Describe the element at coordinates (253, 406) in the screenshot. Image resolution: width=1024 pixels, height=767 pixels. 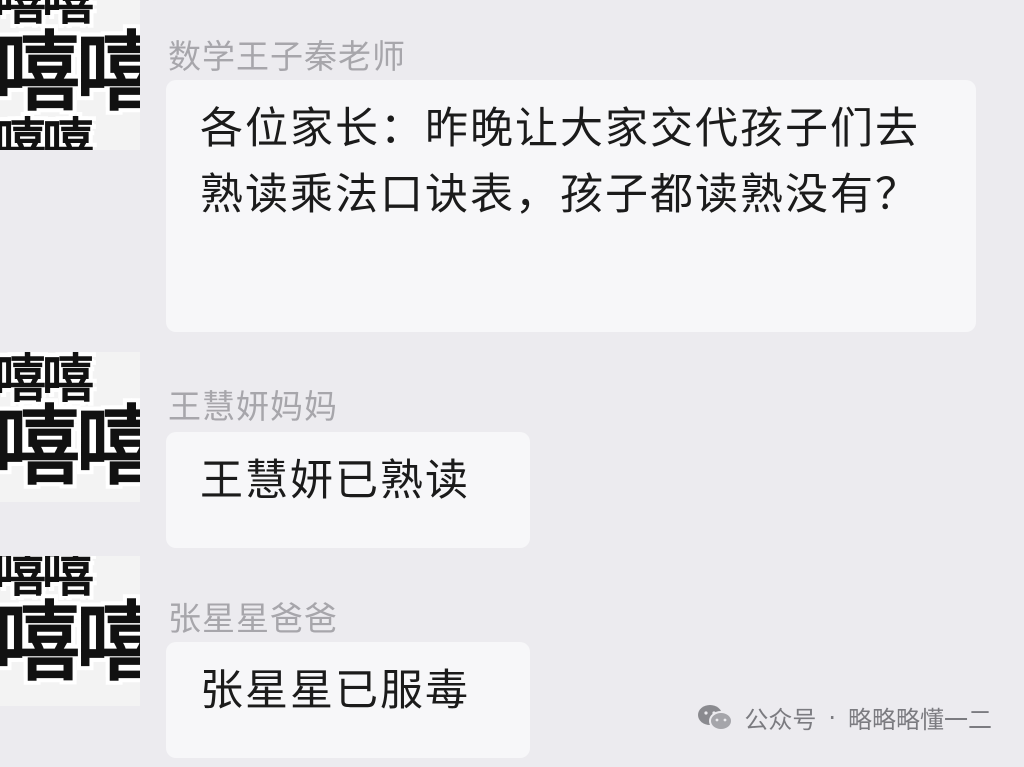
I see `sender-name: 王慧妍妈妈` at that location.